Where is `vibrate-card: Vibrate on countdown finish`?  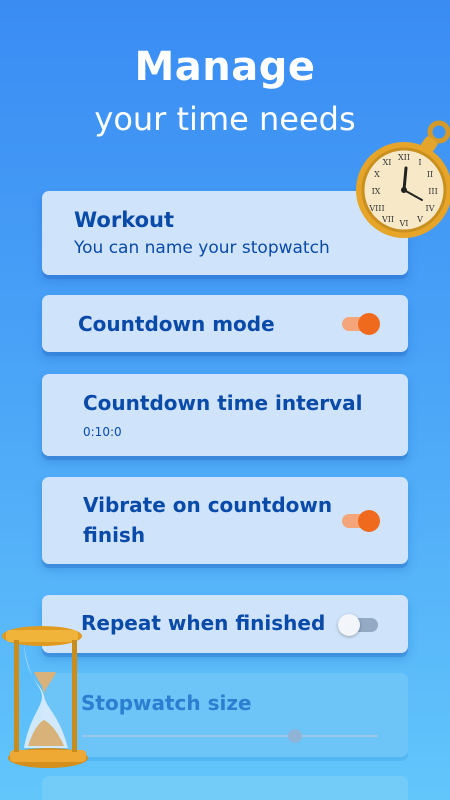 vibrate-card: Vibrate on countdown finish is located at coordinates (225, 520).